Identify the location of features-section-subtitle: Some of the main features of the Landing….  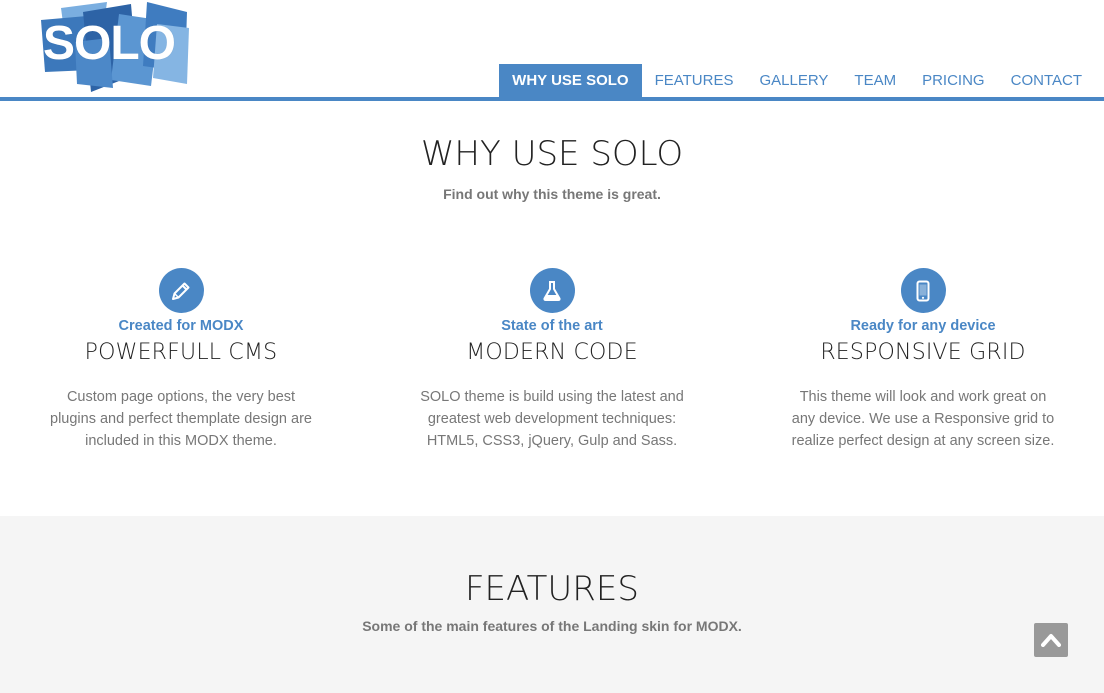
(552, 626).